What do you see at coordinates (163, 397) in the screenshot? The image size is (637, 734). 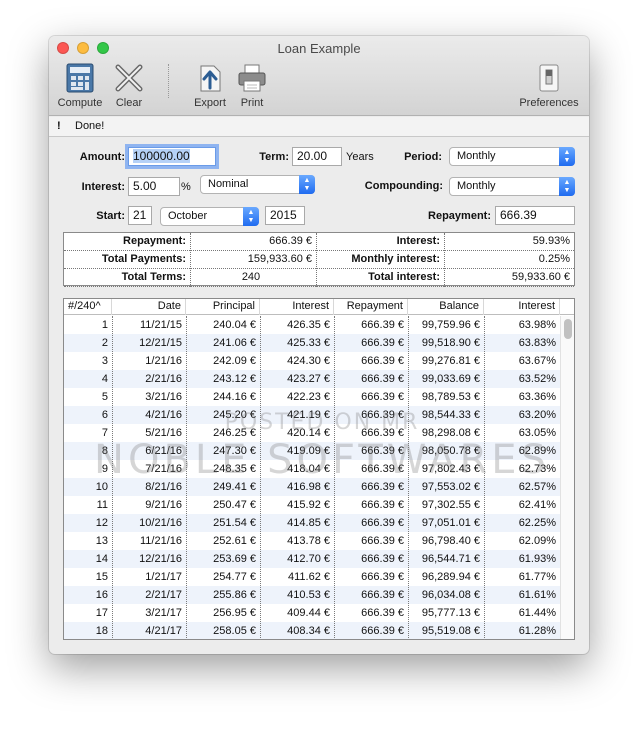 I see `table-cell: 3/21/16` at bounding box center [163, 397].